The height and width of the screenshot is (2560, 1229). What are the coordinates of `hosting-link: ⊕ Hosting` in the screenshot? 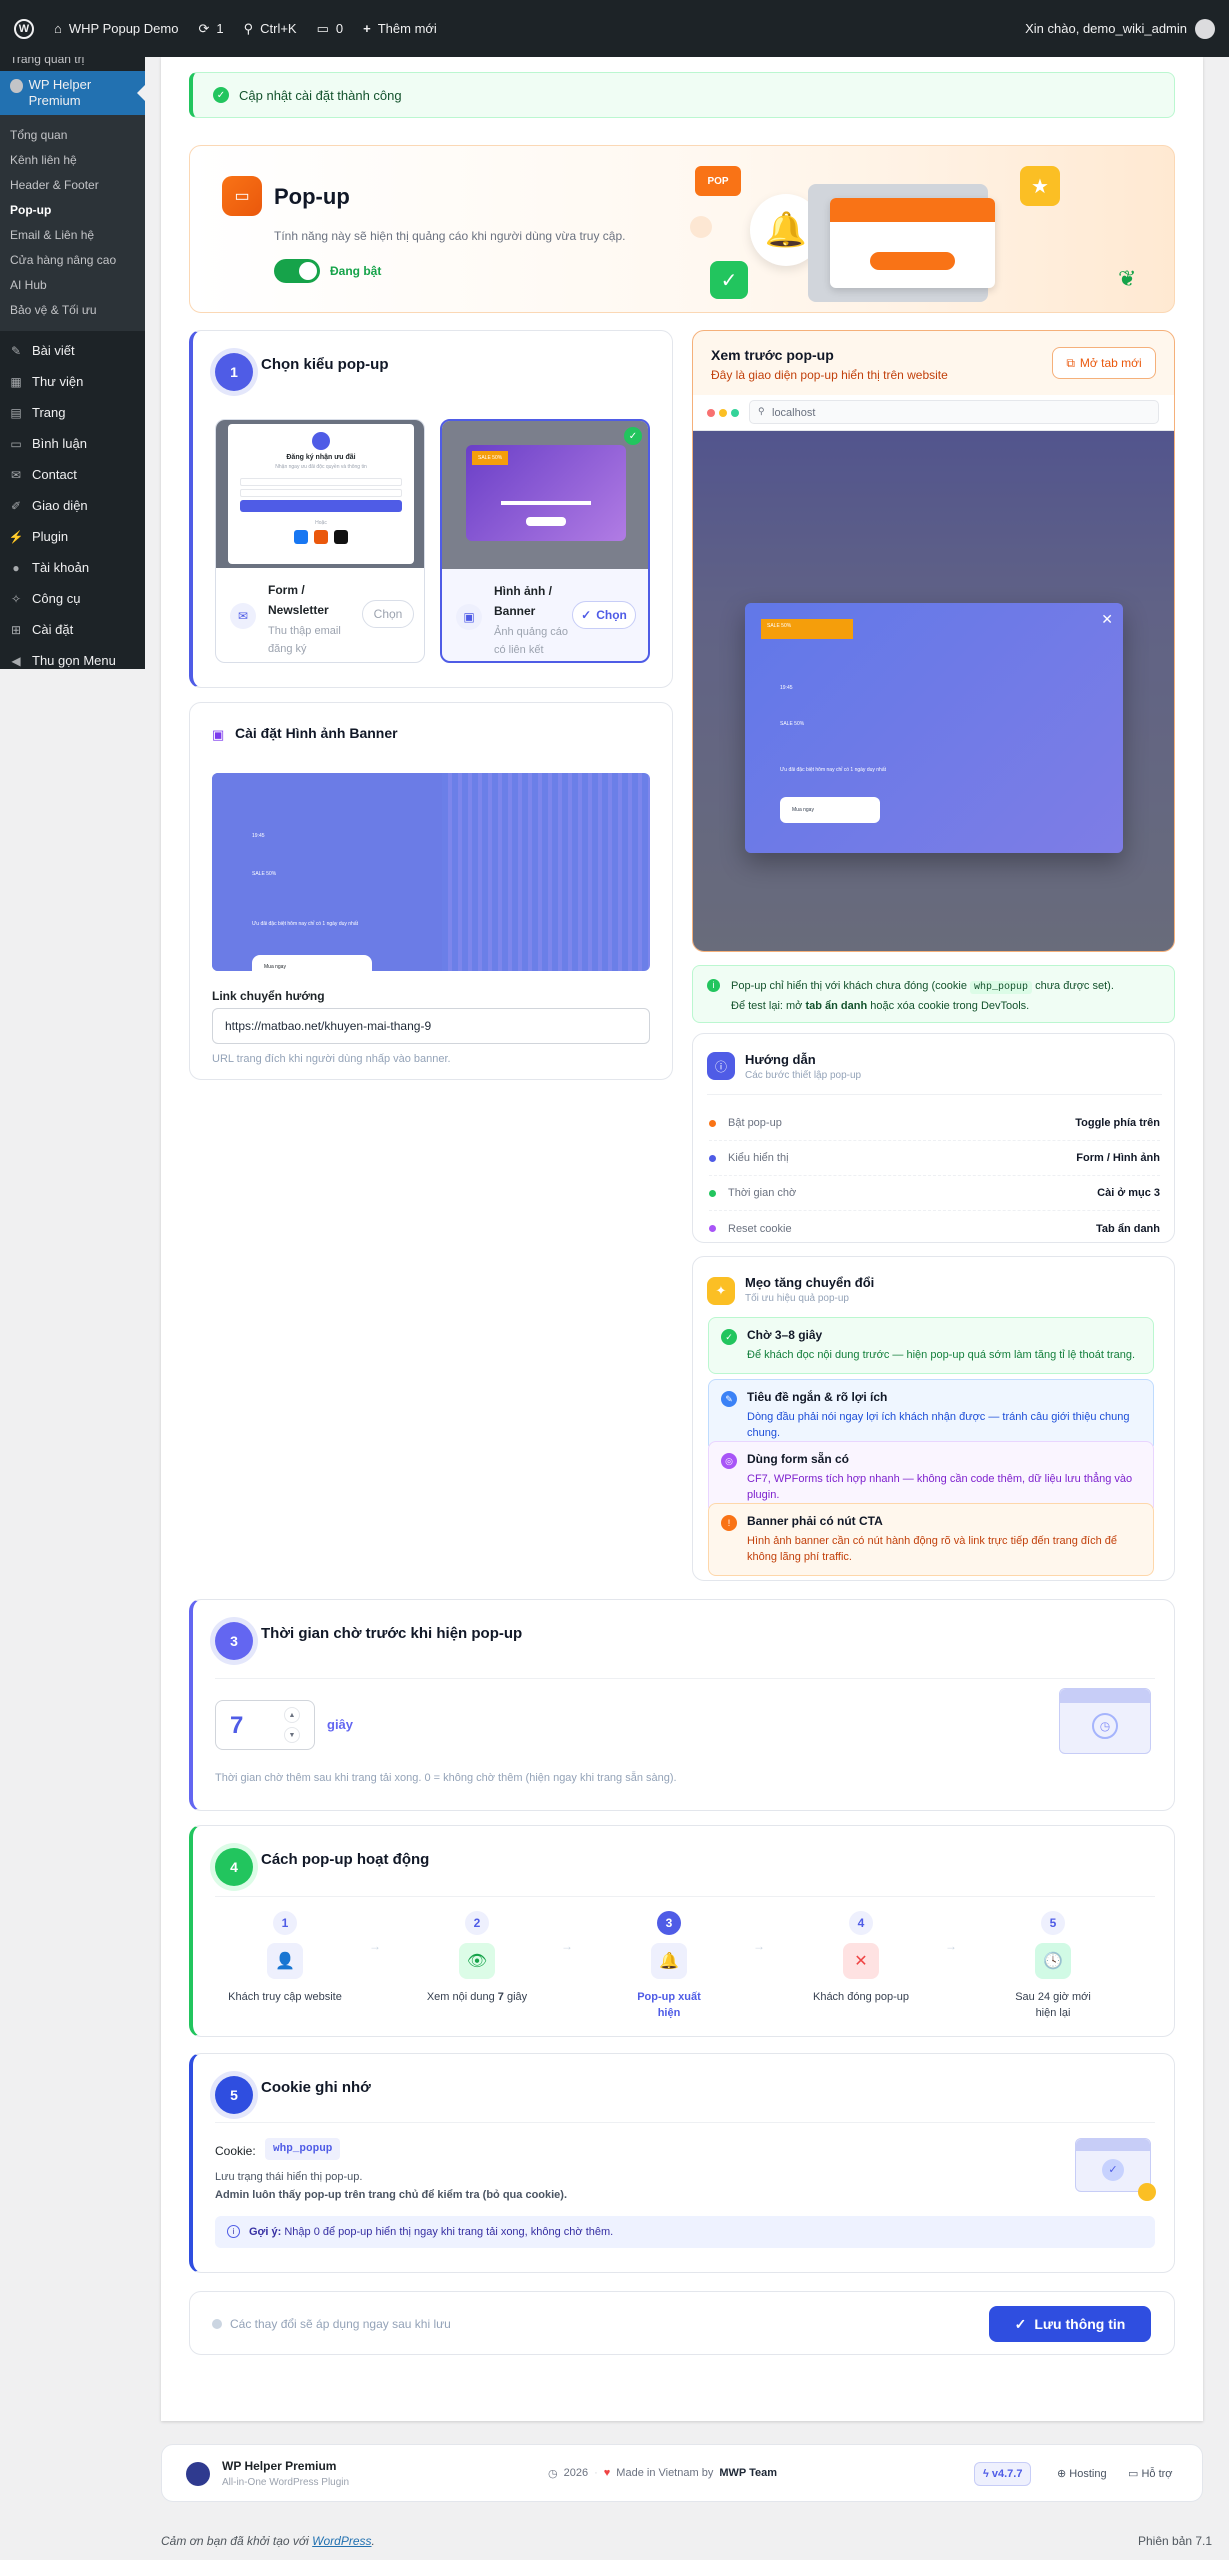 It's located at (1082, 2473).